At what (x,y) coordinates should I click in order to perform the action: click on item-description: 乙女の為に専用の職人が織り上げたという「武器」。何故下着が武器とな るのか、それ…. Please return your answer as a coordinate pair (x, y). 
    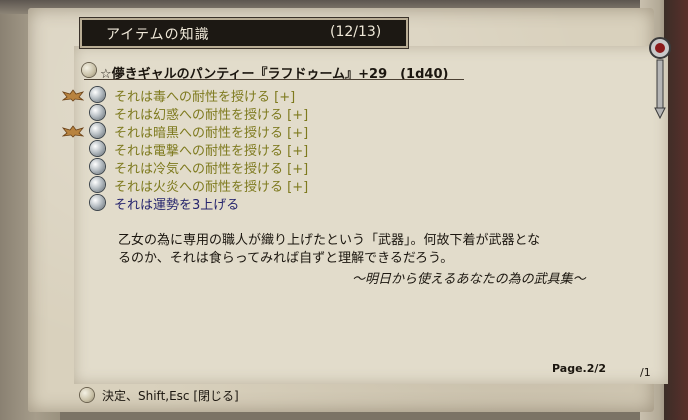
    Looking at the image, I should click on (368, 250).